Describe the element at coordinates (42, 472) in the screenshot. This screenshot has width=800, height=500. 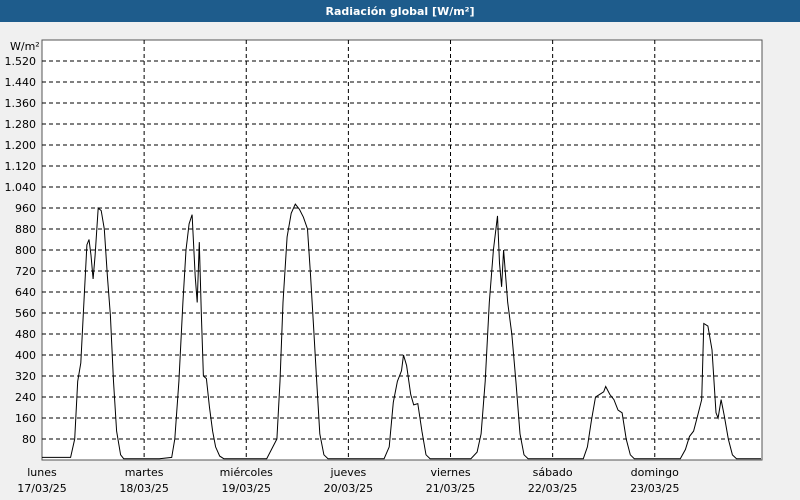
I see `x-tick-day-name: lunes` at that location.